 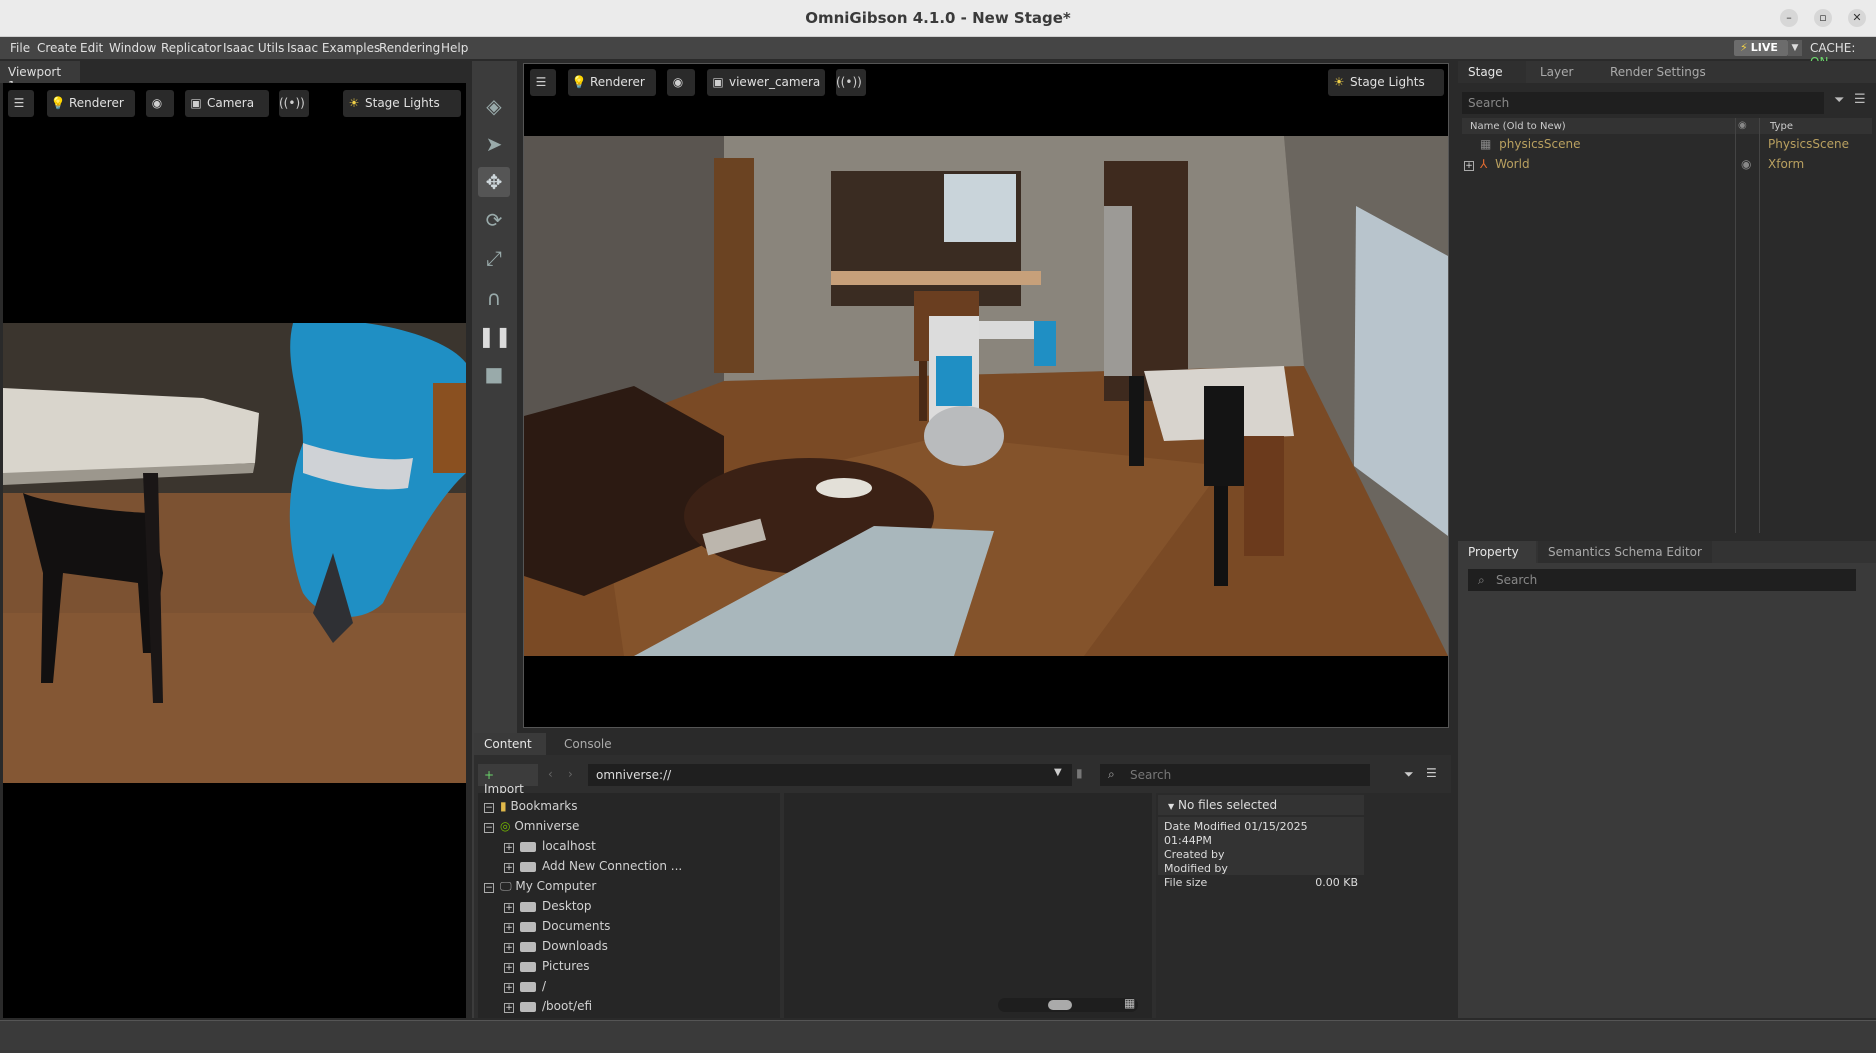 What do you see at coordinates (766, 82) in the screenshot?
I see `camera-button: ▣ viewer_camera` at bounding box center [766, 82].